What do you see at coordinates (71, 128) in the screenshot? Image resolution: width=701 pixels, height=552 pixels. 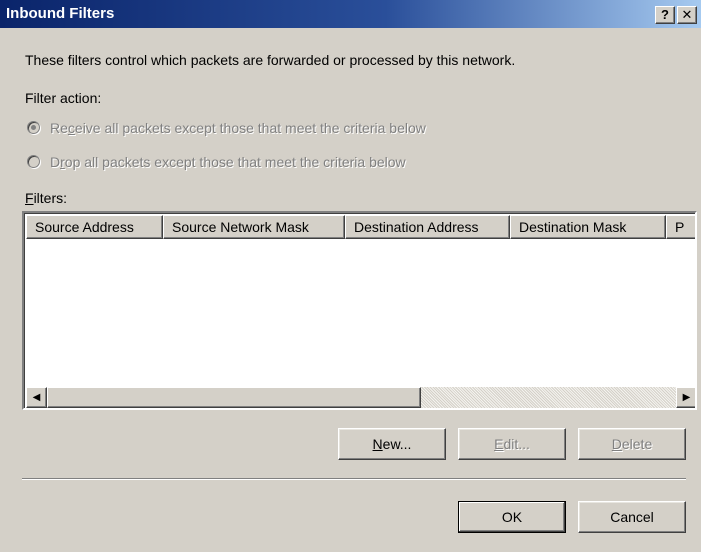 I see `receive-all-accelerator: c` at bounding box center [71, 128].